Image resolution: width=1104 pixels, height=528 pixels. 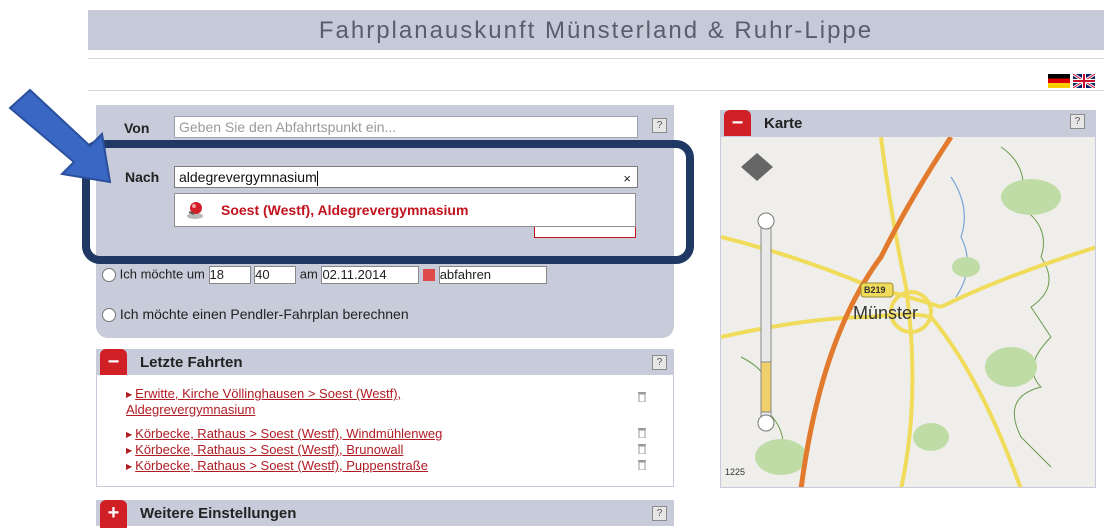 What do you see at coordinates (783, 123) in the screenshot?
I see `map-title: Karte` at bounding box center [783, 123].